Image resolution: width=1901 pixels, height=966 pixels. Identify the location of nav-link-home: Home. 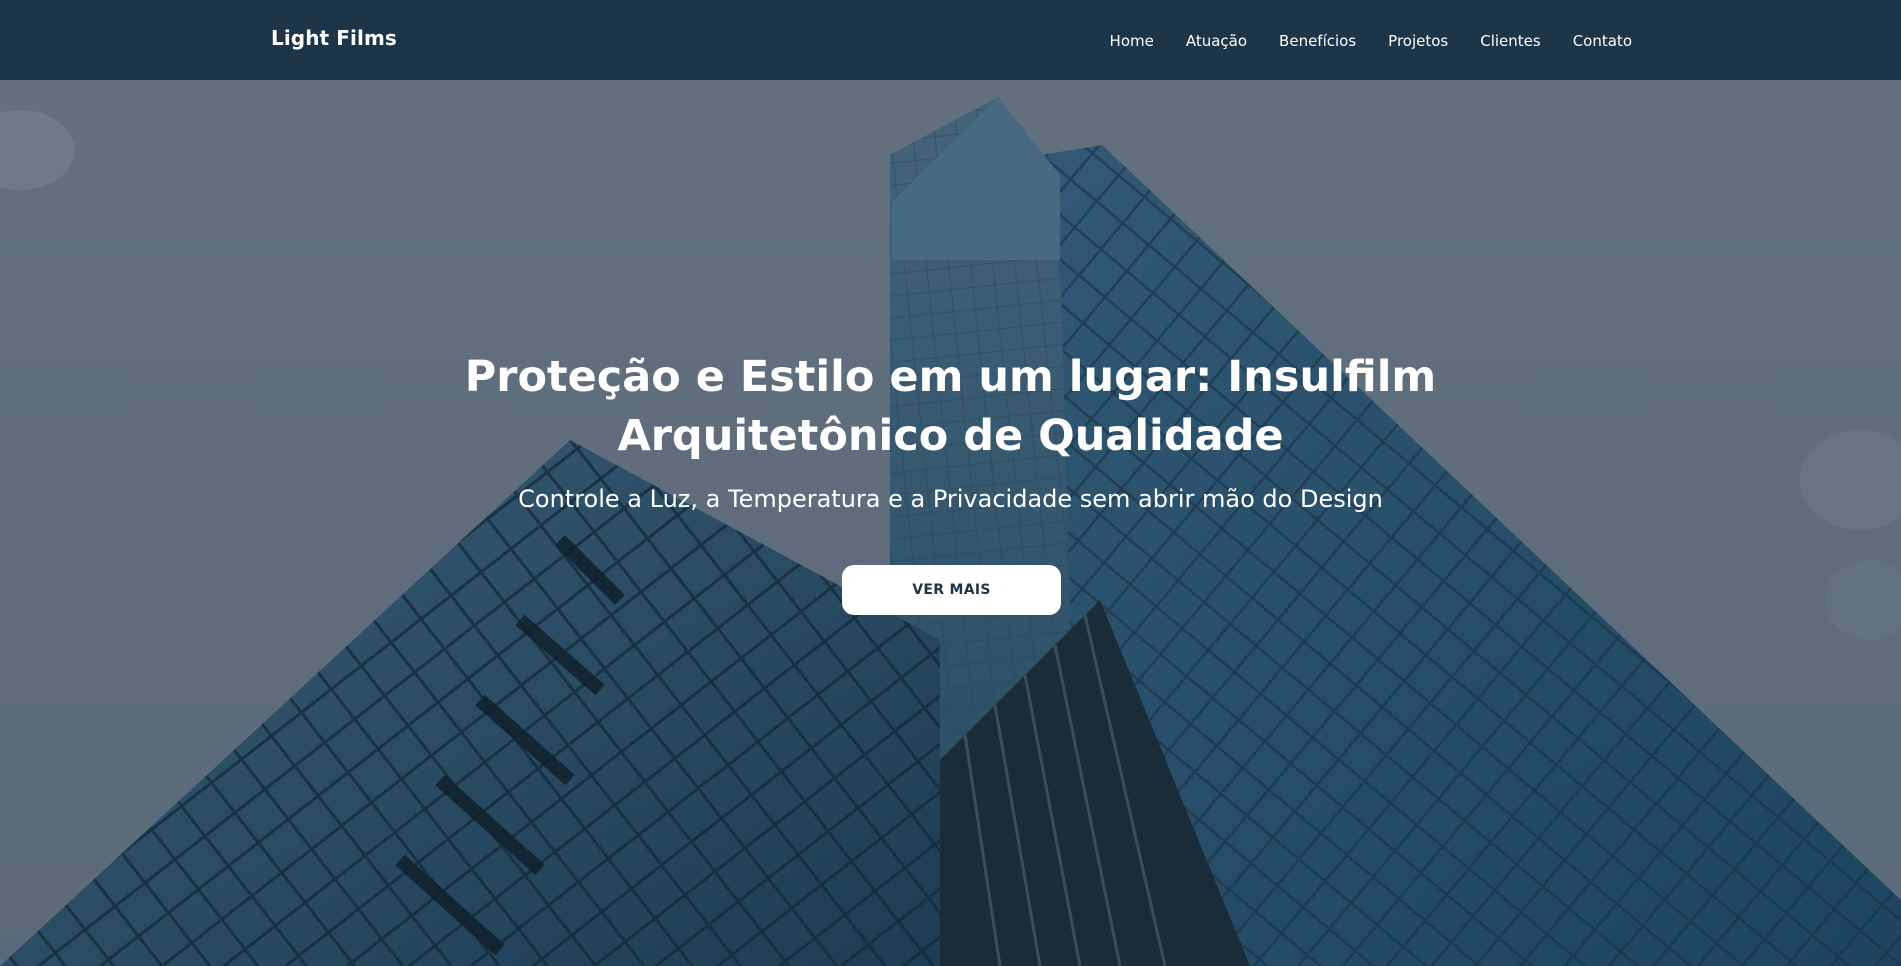
(1132, 41).